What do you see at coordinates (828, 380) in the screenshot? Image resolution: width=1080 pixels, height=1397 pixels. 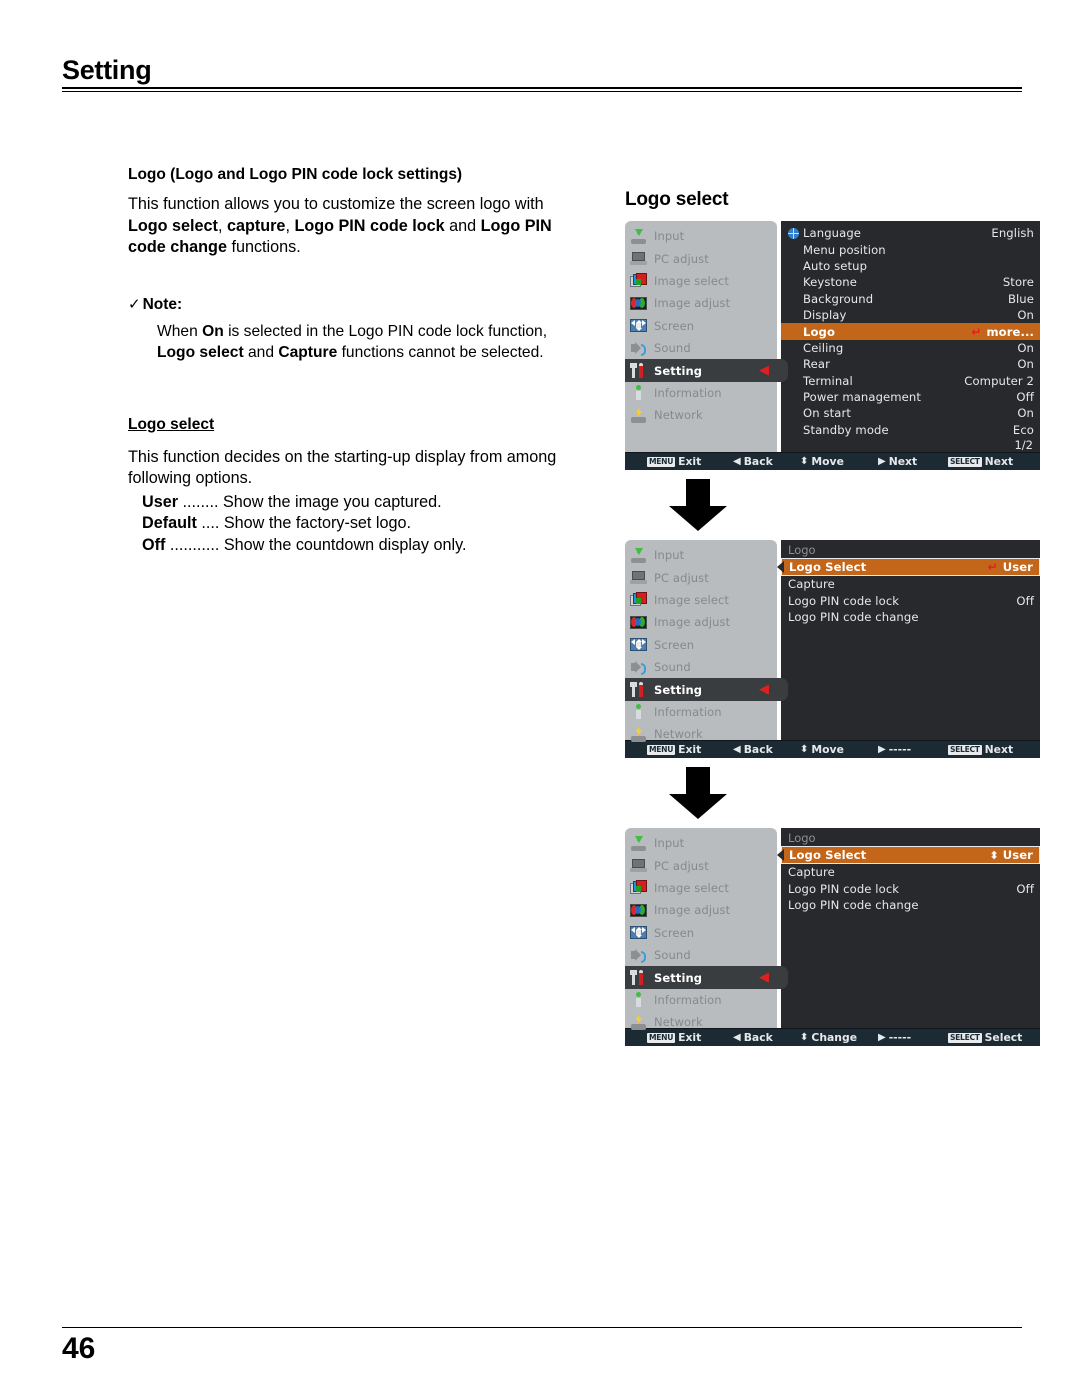 I see `menu-row-label: Terminal` at bounding box center [828, 380].